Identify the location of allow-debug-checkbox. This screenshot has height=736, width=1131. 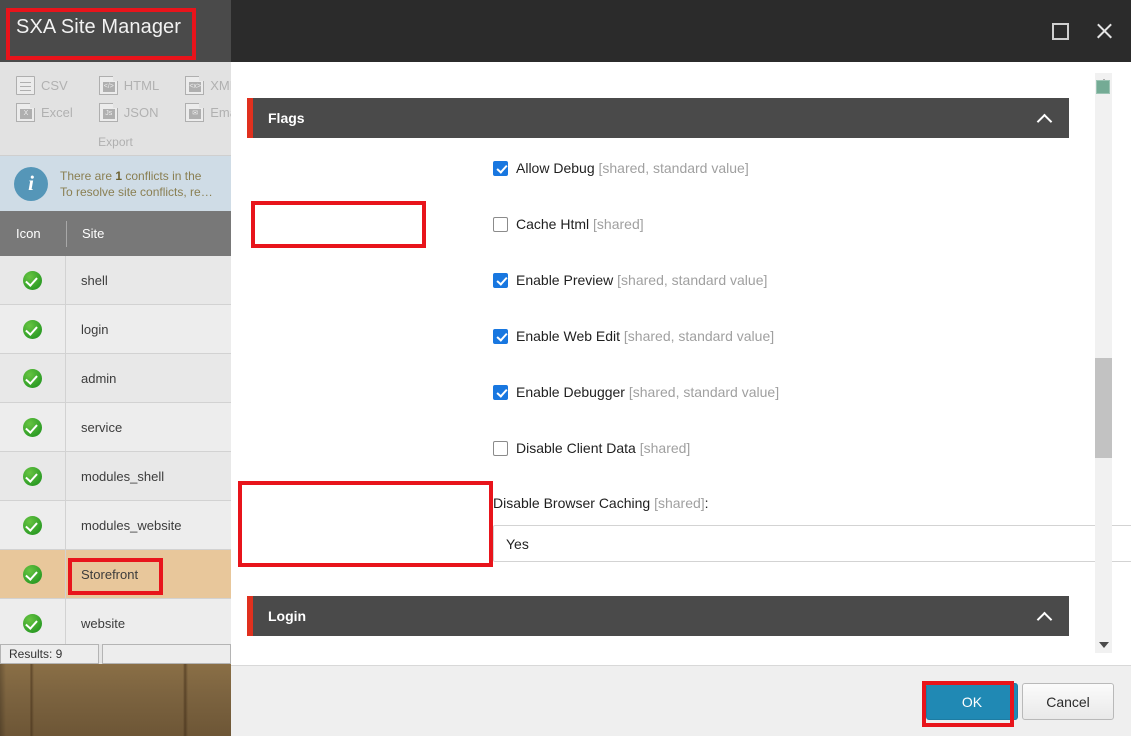
(500, 168).